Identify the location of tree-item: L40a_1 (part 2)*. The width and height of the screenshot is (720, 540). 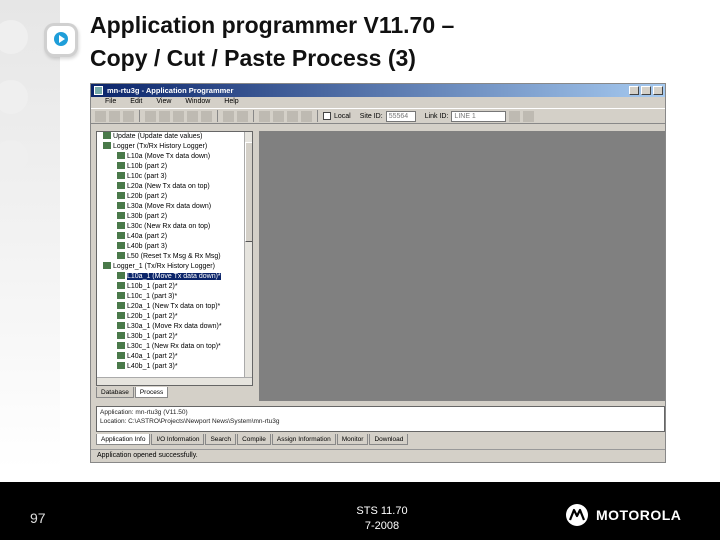
(174, 357).